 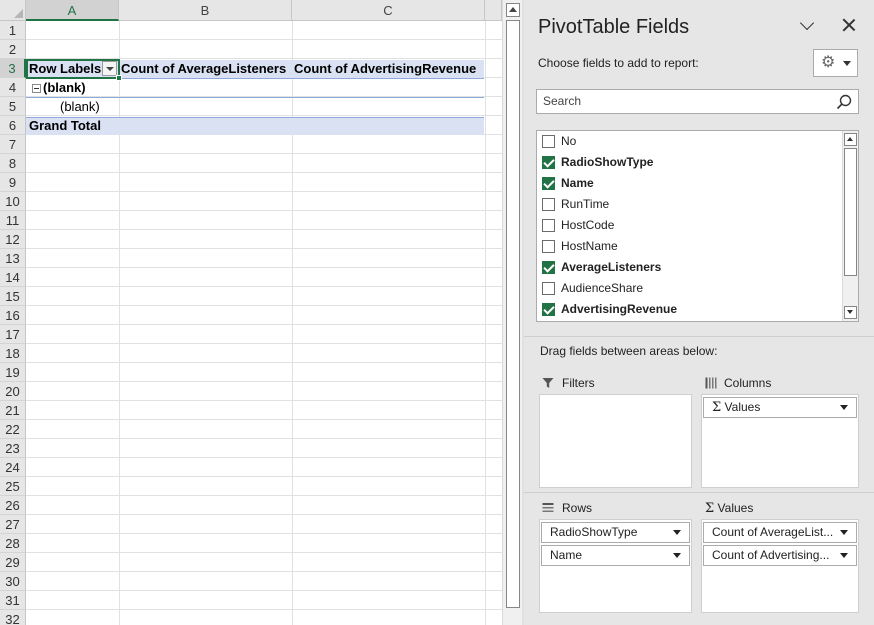 I want to click on pivot-group-blank: (blank), so click(x=78, y=88).